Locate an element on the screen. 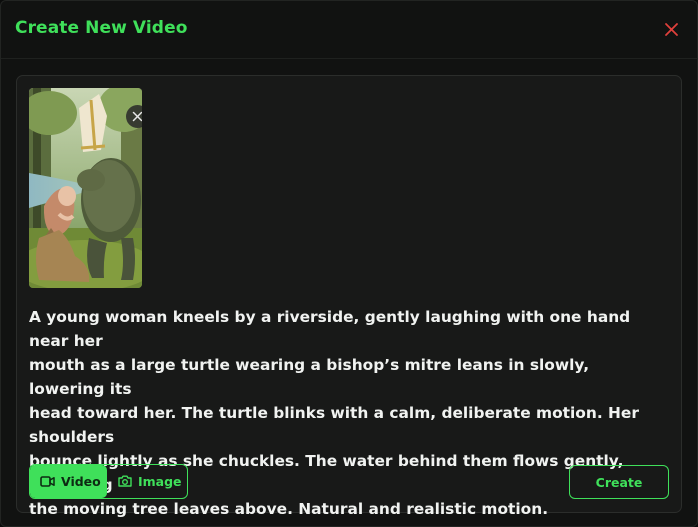 Image resolution: width=698 pixels, height=527 pixels. image-mode-label: Image is located at coordinates (160, 481).